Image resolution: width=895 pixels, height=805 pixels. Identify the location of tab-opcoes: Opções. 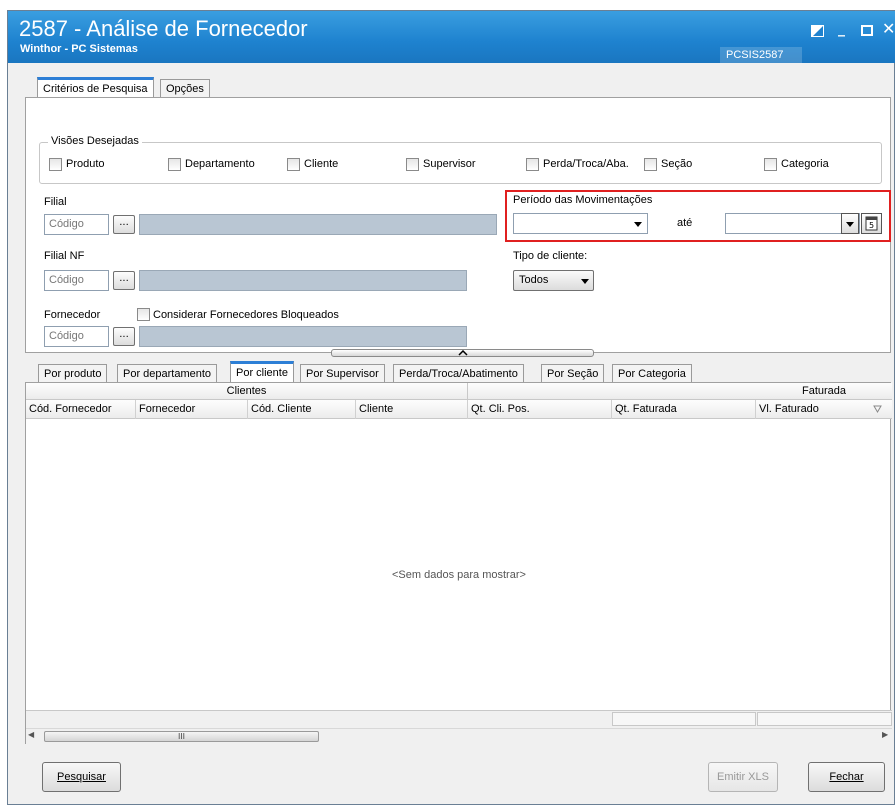
(185, 88).